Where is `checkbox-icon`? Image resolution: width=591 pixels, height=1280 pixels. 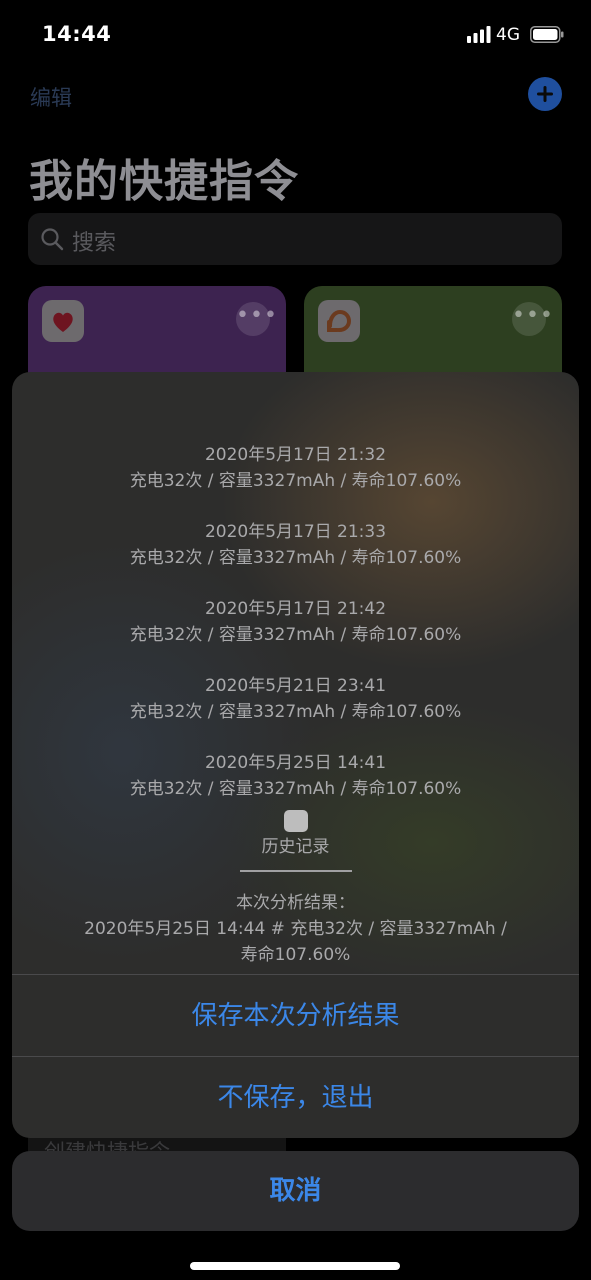 checkbox-icon is located at coordinates (295, 821).